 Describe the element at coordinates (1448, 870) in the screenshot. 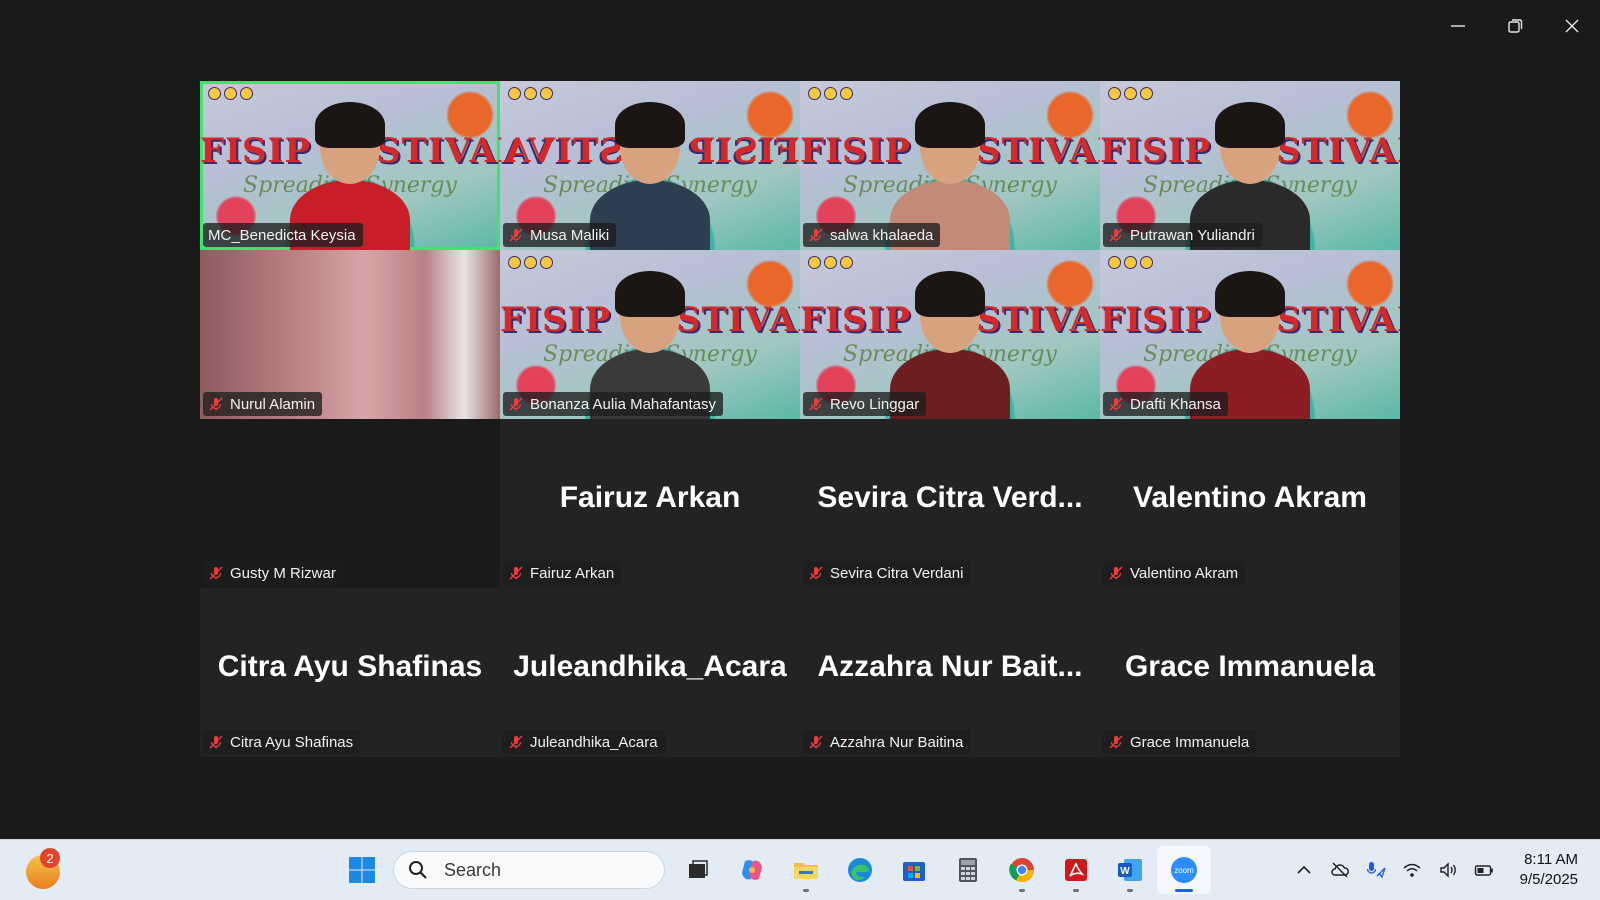

I see `volume-button` at that location.